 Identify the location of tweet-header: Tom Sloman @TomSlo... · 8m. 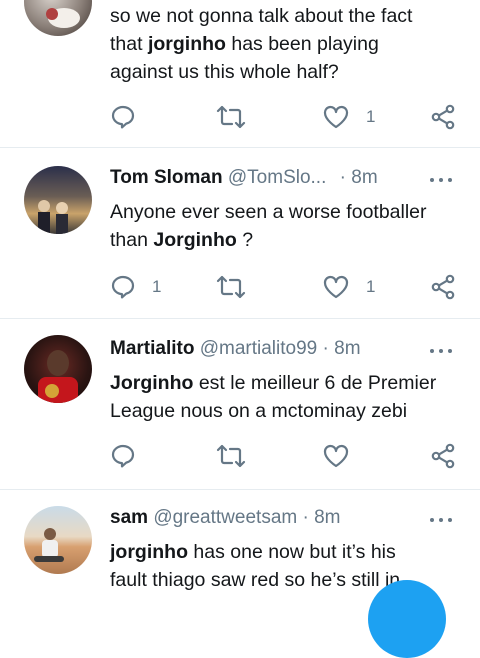
(244, 177).